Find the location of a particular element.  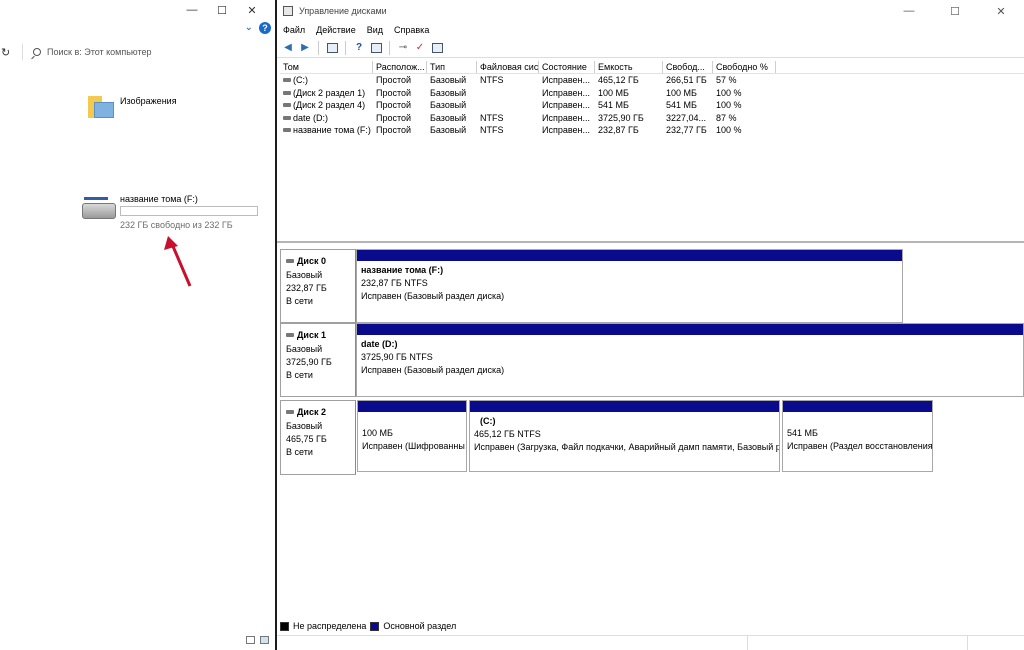

column-status: Состояние is located at coordinates (567, 67).